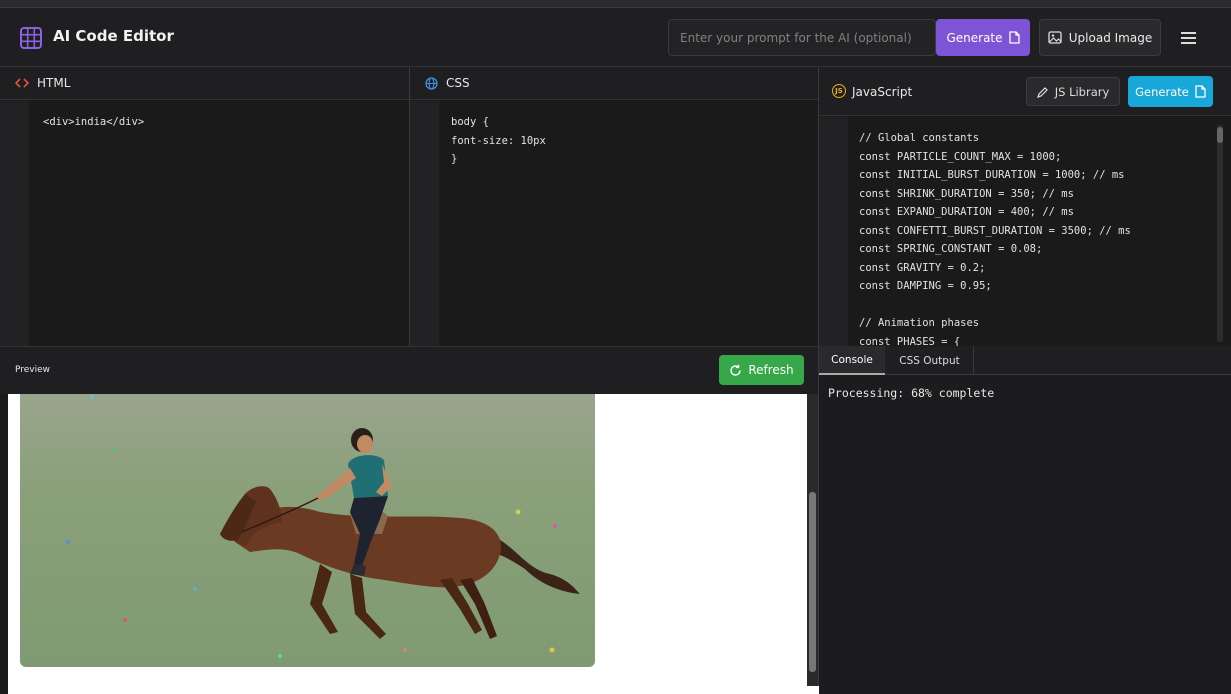  Describe the element at coordinates (852, 360) in the screenshot. I see `tab-console: Console` at that location.